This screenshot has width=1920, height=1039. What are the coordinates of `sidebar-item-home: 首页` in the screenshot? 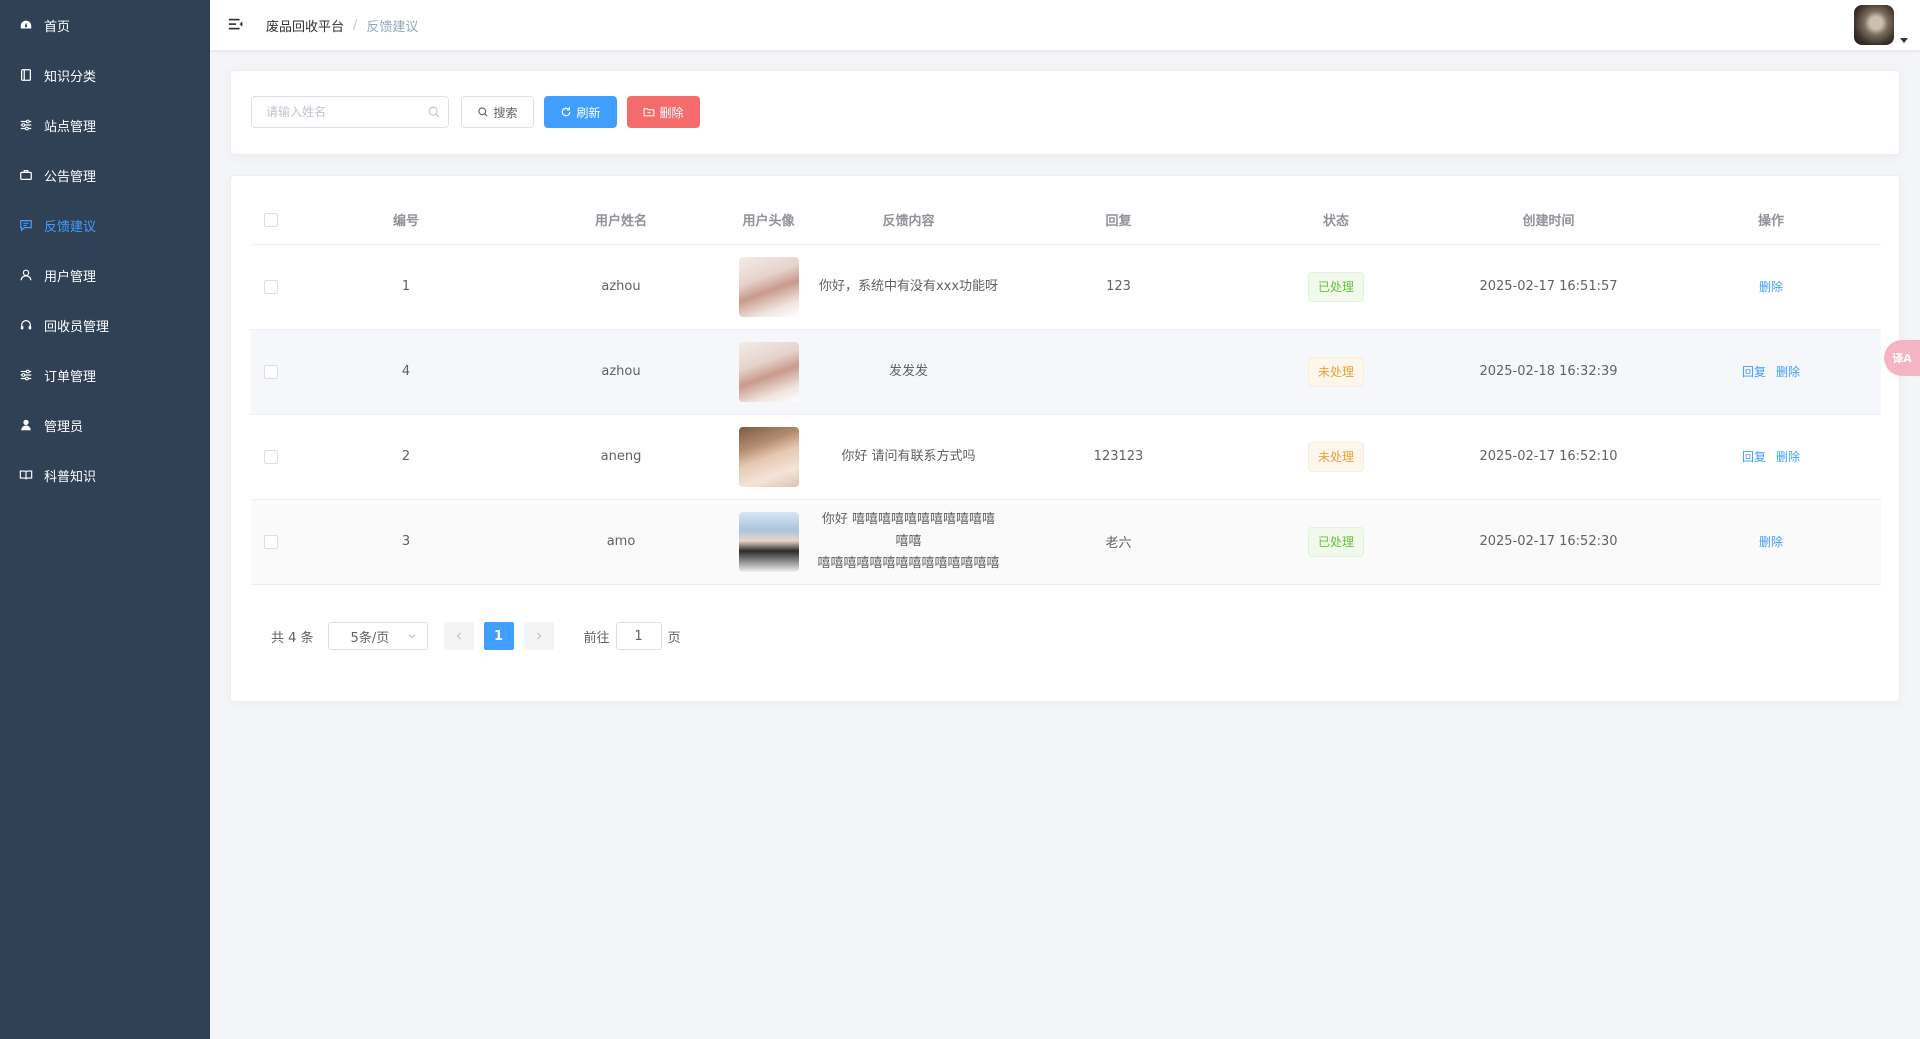 It's located at (105, 25).